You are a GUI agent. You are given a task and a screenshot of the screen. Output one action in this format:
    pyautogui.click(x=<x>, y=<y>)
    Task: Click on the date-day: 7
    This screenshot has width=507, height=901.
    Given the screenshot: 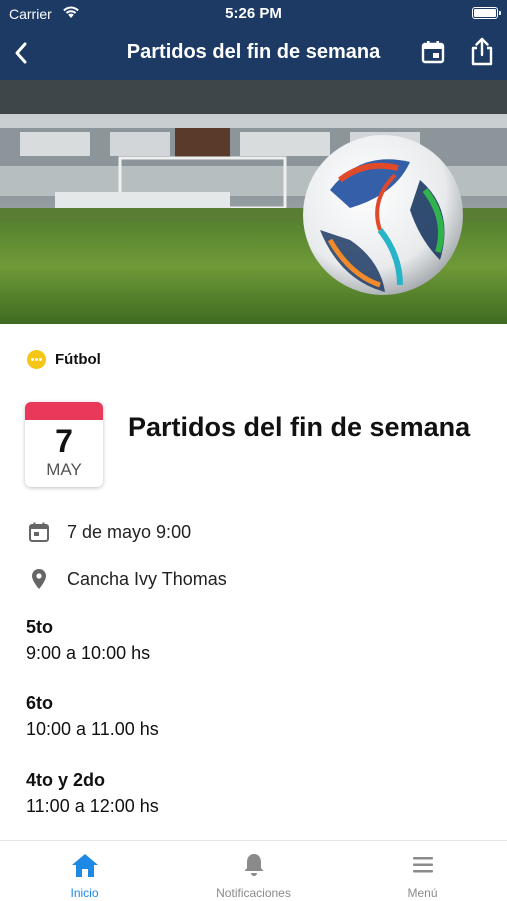 What is the action you would take?
    pyautogui.click(x=64, y=441)
    